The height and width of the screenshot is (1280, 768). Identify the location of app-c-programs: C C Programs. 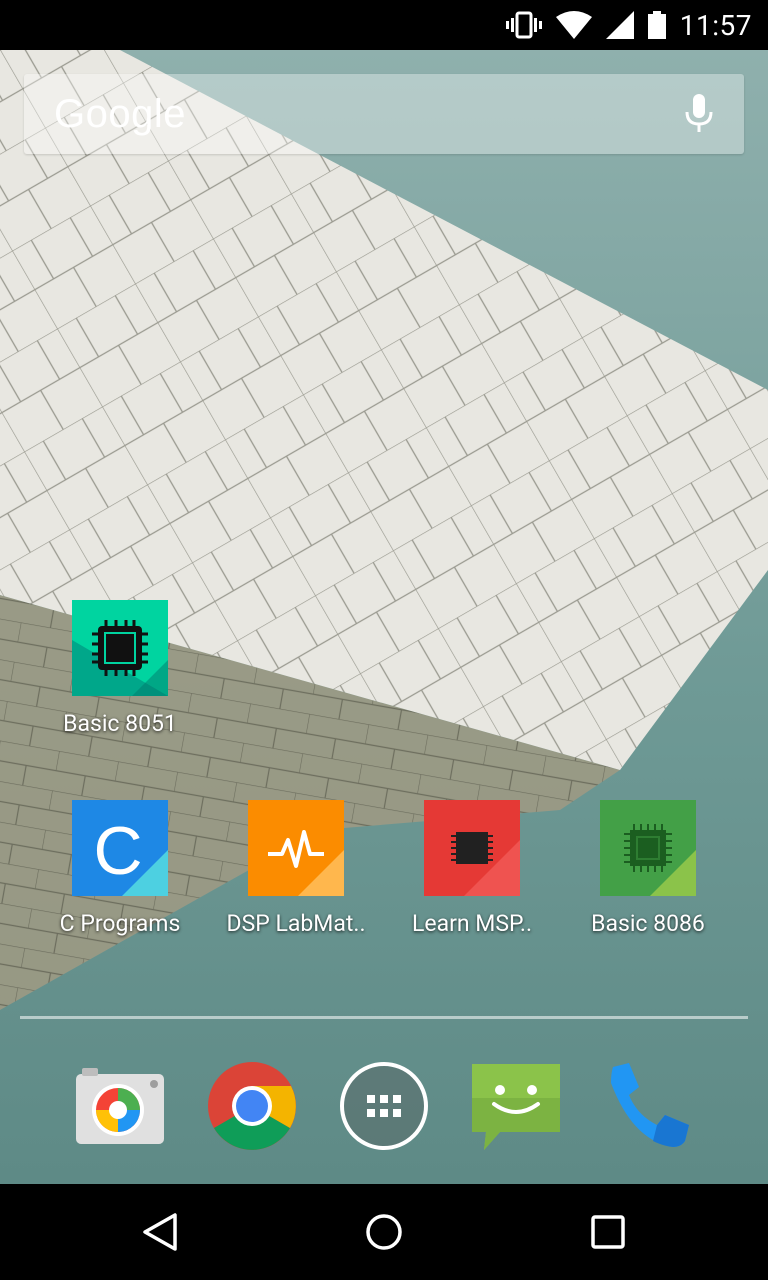
(120, 868).